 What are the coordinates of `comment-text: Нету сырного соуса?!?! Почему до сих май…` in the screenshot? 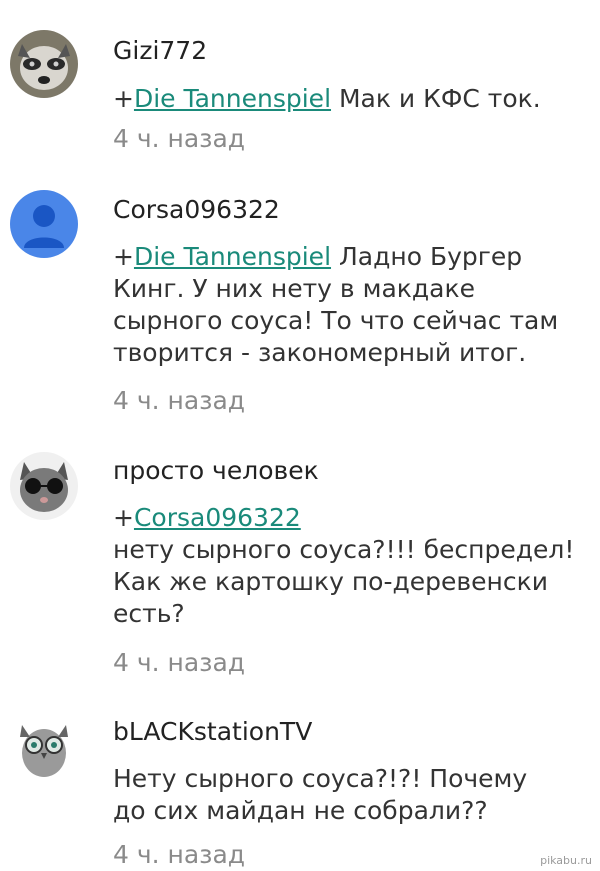 It's located at (353, 795).